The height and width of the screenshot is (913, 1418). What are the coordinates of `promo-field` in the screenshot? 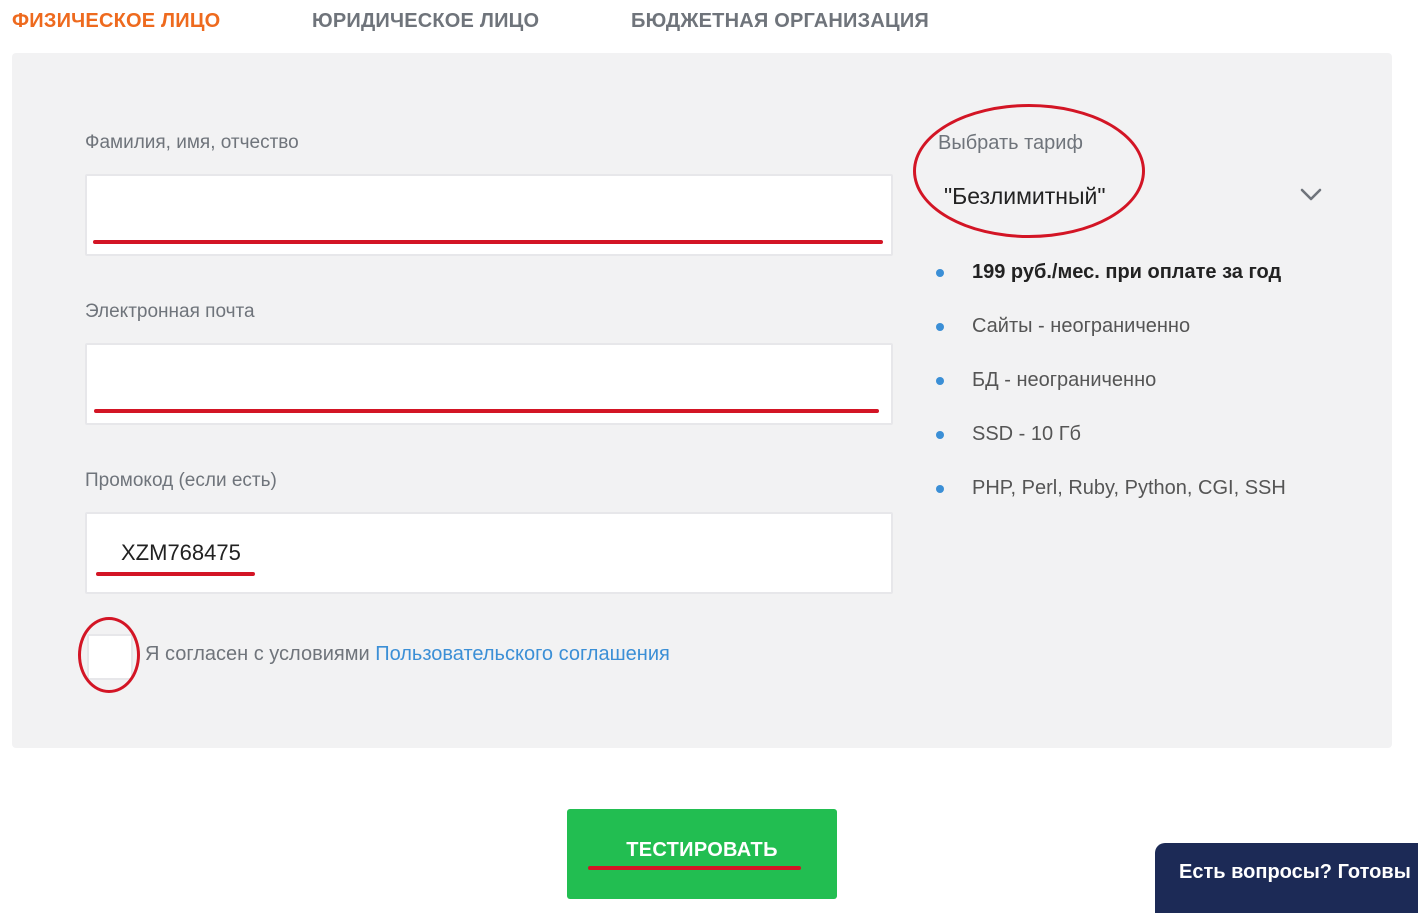 It's located at (489, 553).